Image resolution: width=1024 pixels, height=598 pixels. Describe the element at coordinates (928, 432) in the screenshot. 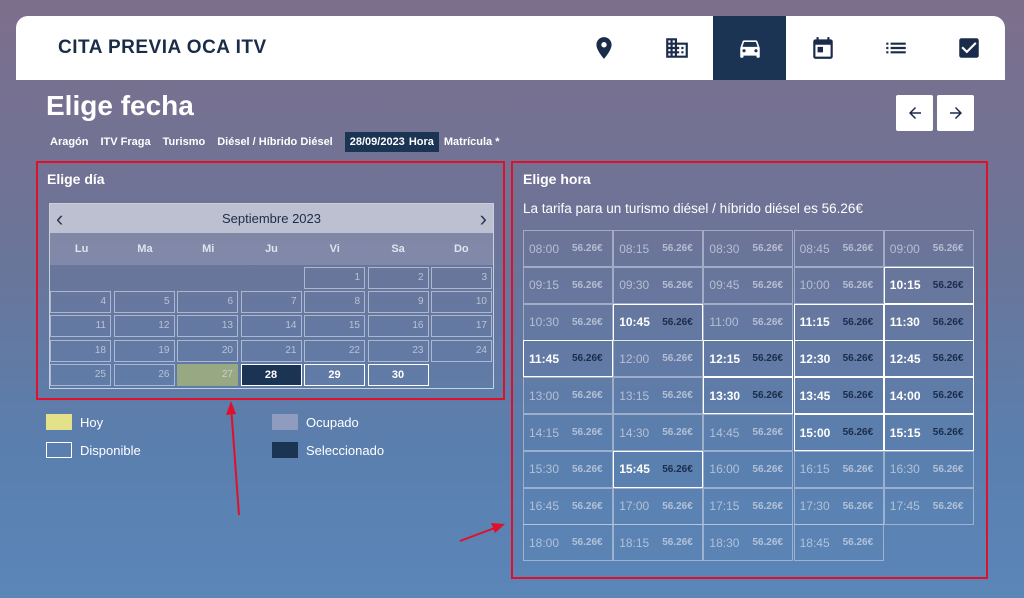

I see `time-slot: 15:15 56.26€` at that location.